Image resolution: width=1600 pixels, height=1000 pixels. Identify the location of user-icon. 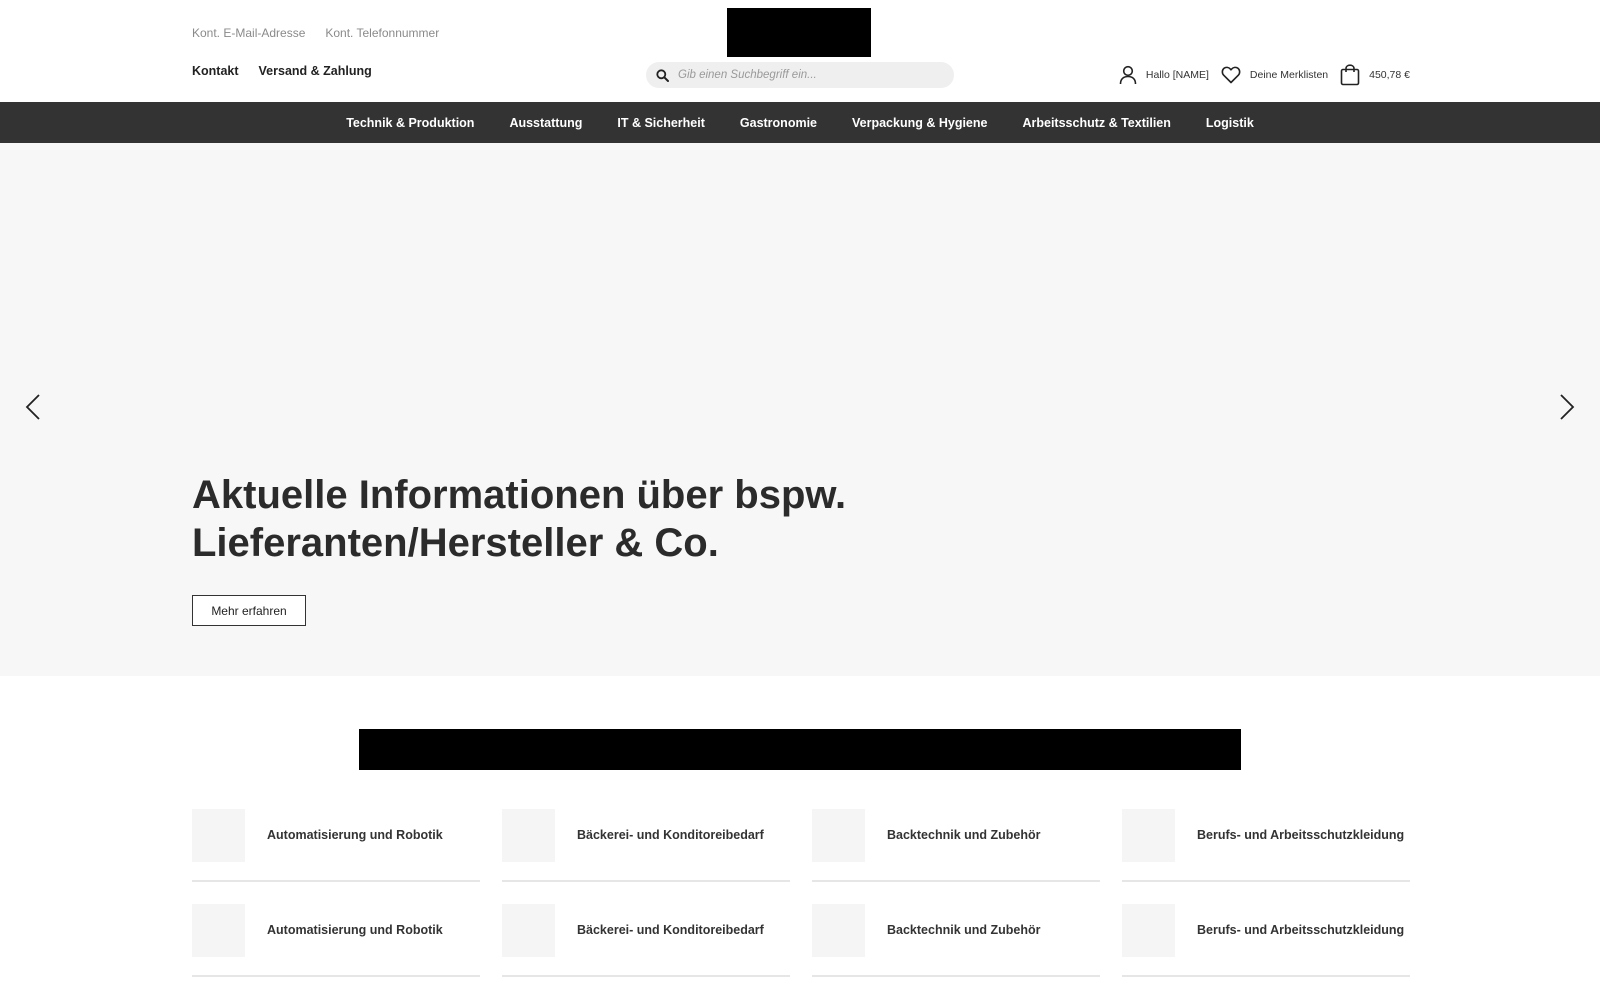
(1128, 75).